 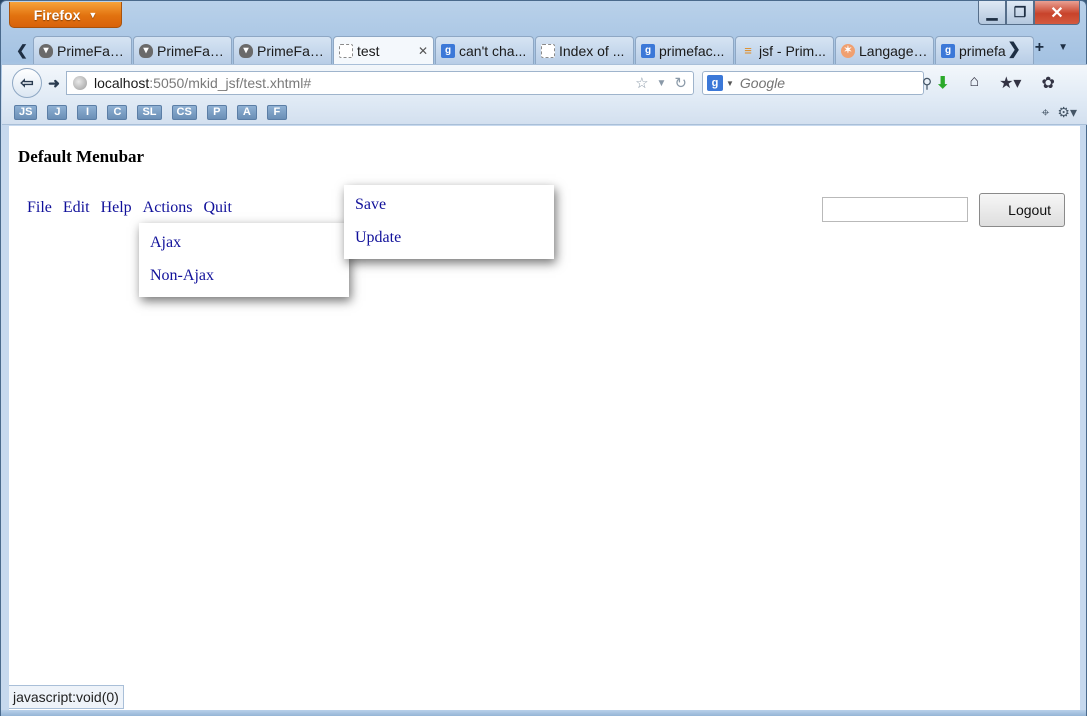 I want to click on search-input, so click(x=830, y=83).